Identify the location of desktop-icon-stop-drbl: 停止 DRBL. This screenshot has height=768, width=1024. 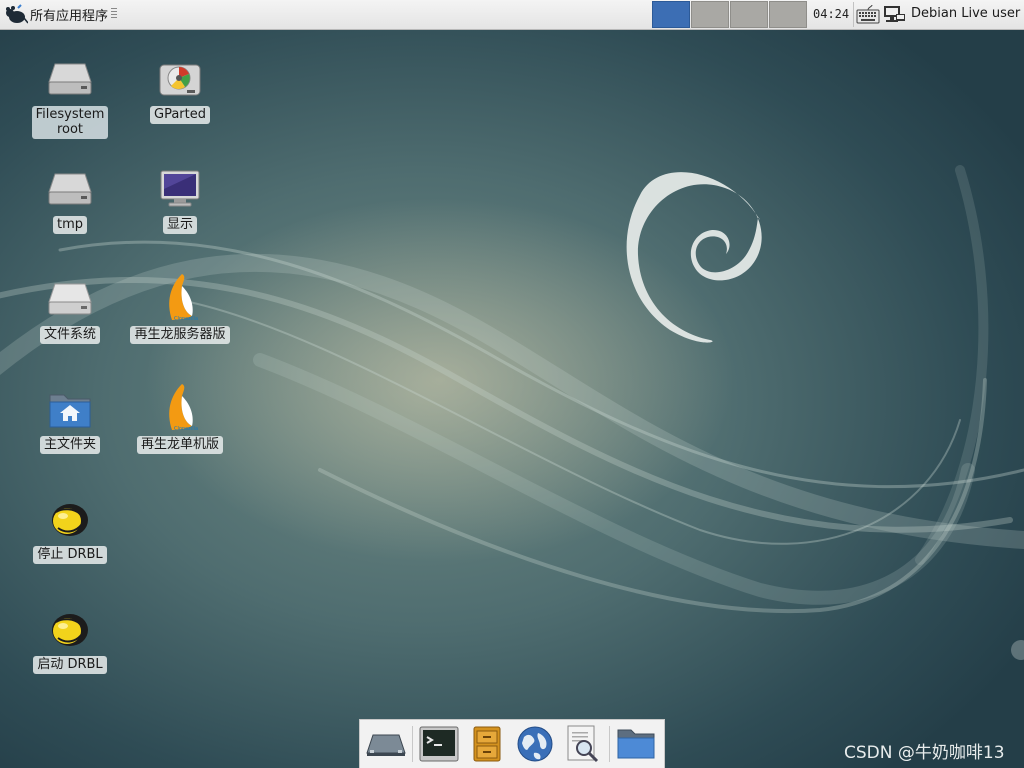
(70, 530).